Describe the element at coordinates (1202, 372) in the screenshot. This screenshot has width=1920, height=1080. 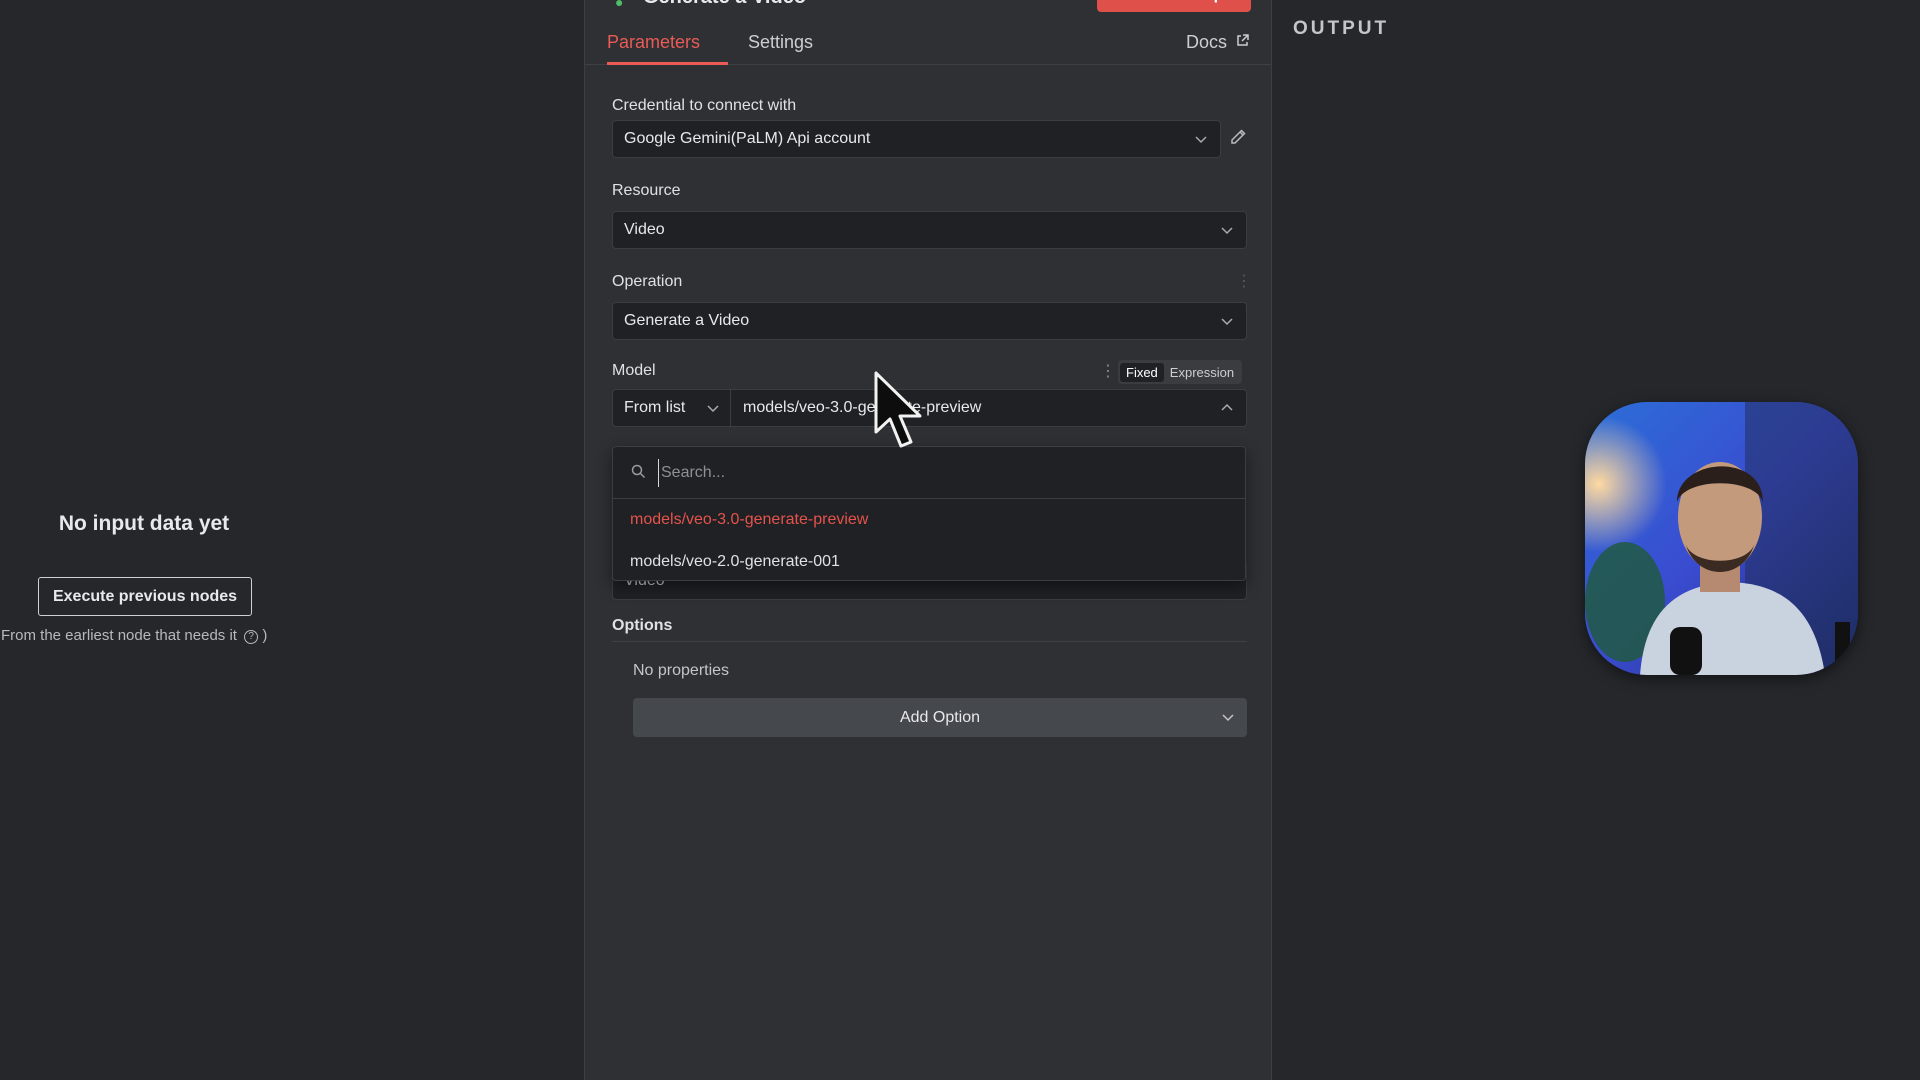
I see `expression-option: Expression` at that location.